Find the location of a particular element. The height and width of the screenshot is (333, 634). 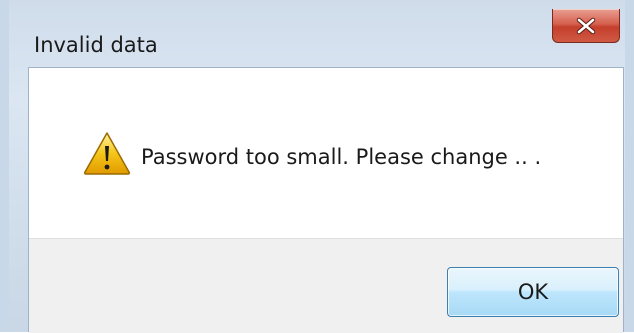

close-button is located at coordinates (586, 26).